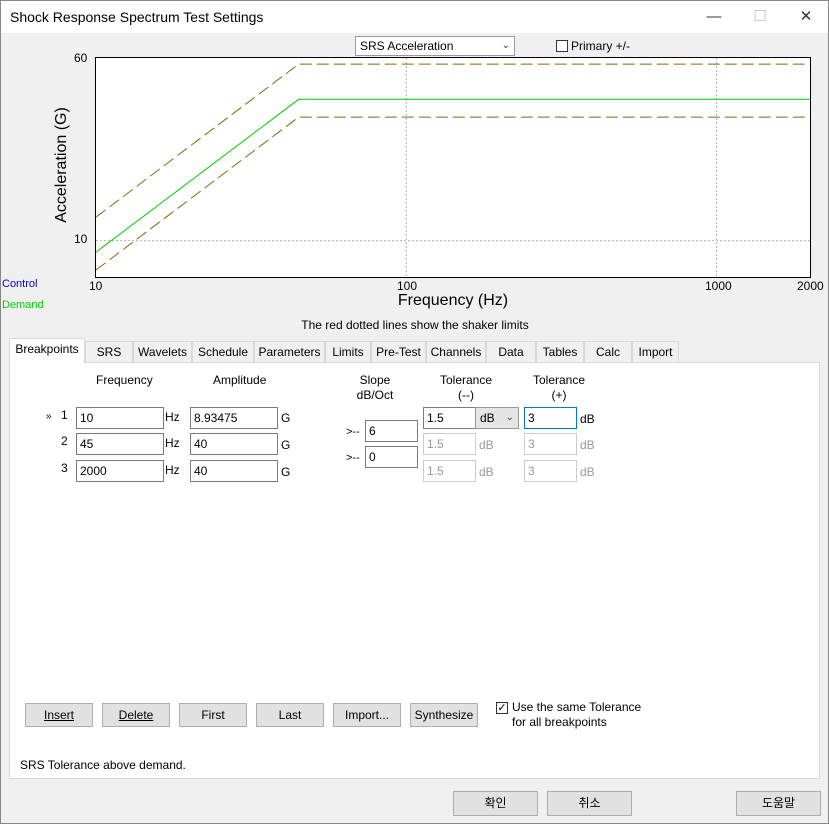 This screenshot has height=824, width=829. Describe the element at coordinates (64, 441) in the screenshot. I see `row-index: 2` at that location.